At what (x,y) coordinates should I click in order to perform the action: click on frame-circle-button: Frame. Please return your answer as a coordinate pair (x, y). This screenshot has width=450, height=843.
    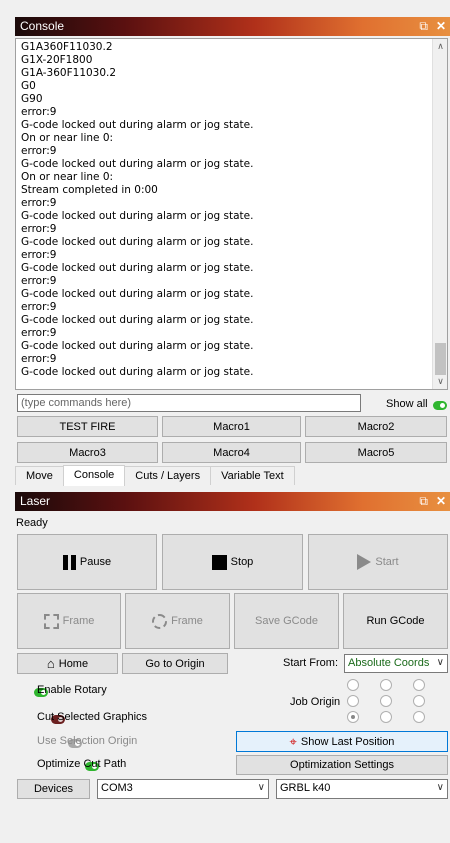
    Looking at the image, I should click on (177, 621).